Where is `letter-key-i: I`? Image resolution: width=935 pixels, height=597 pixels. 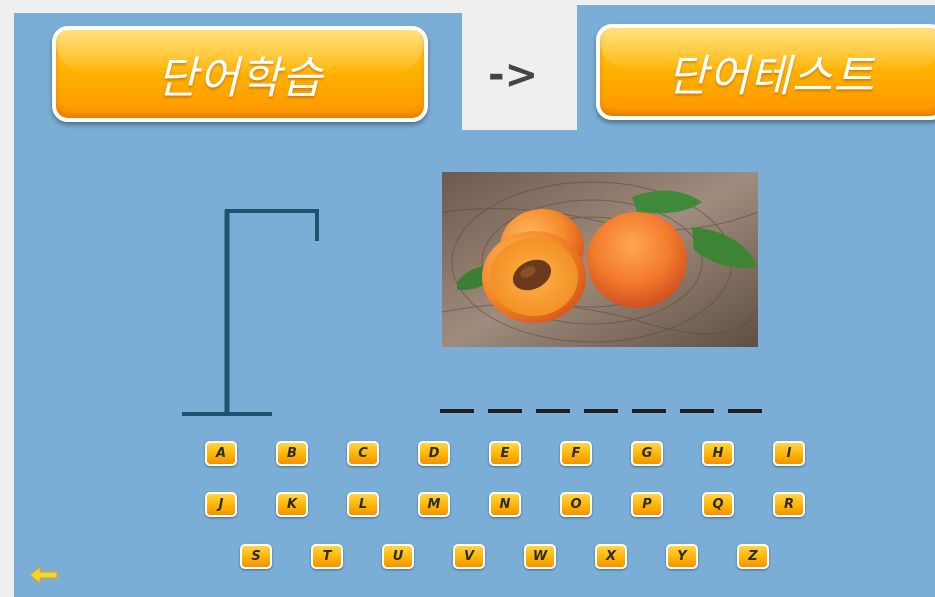 letter-key-i: I is located at coordinates (789, 453).